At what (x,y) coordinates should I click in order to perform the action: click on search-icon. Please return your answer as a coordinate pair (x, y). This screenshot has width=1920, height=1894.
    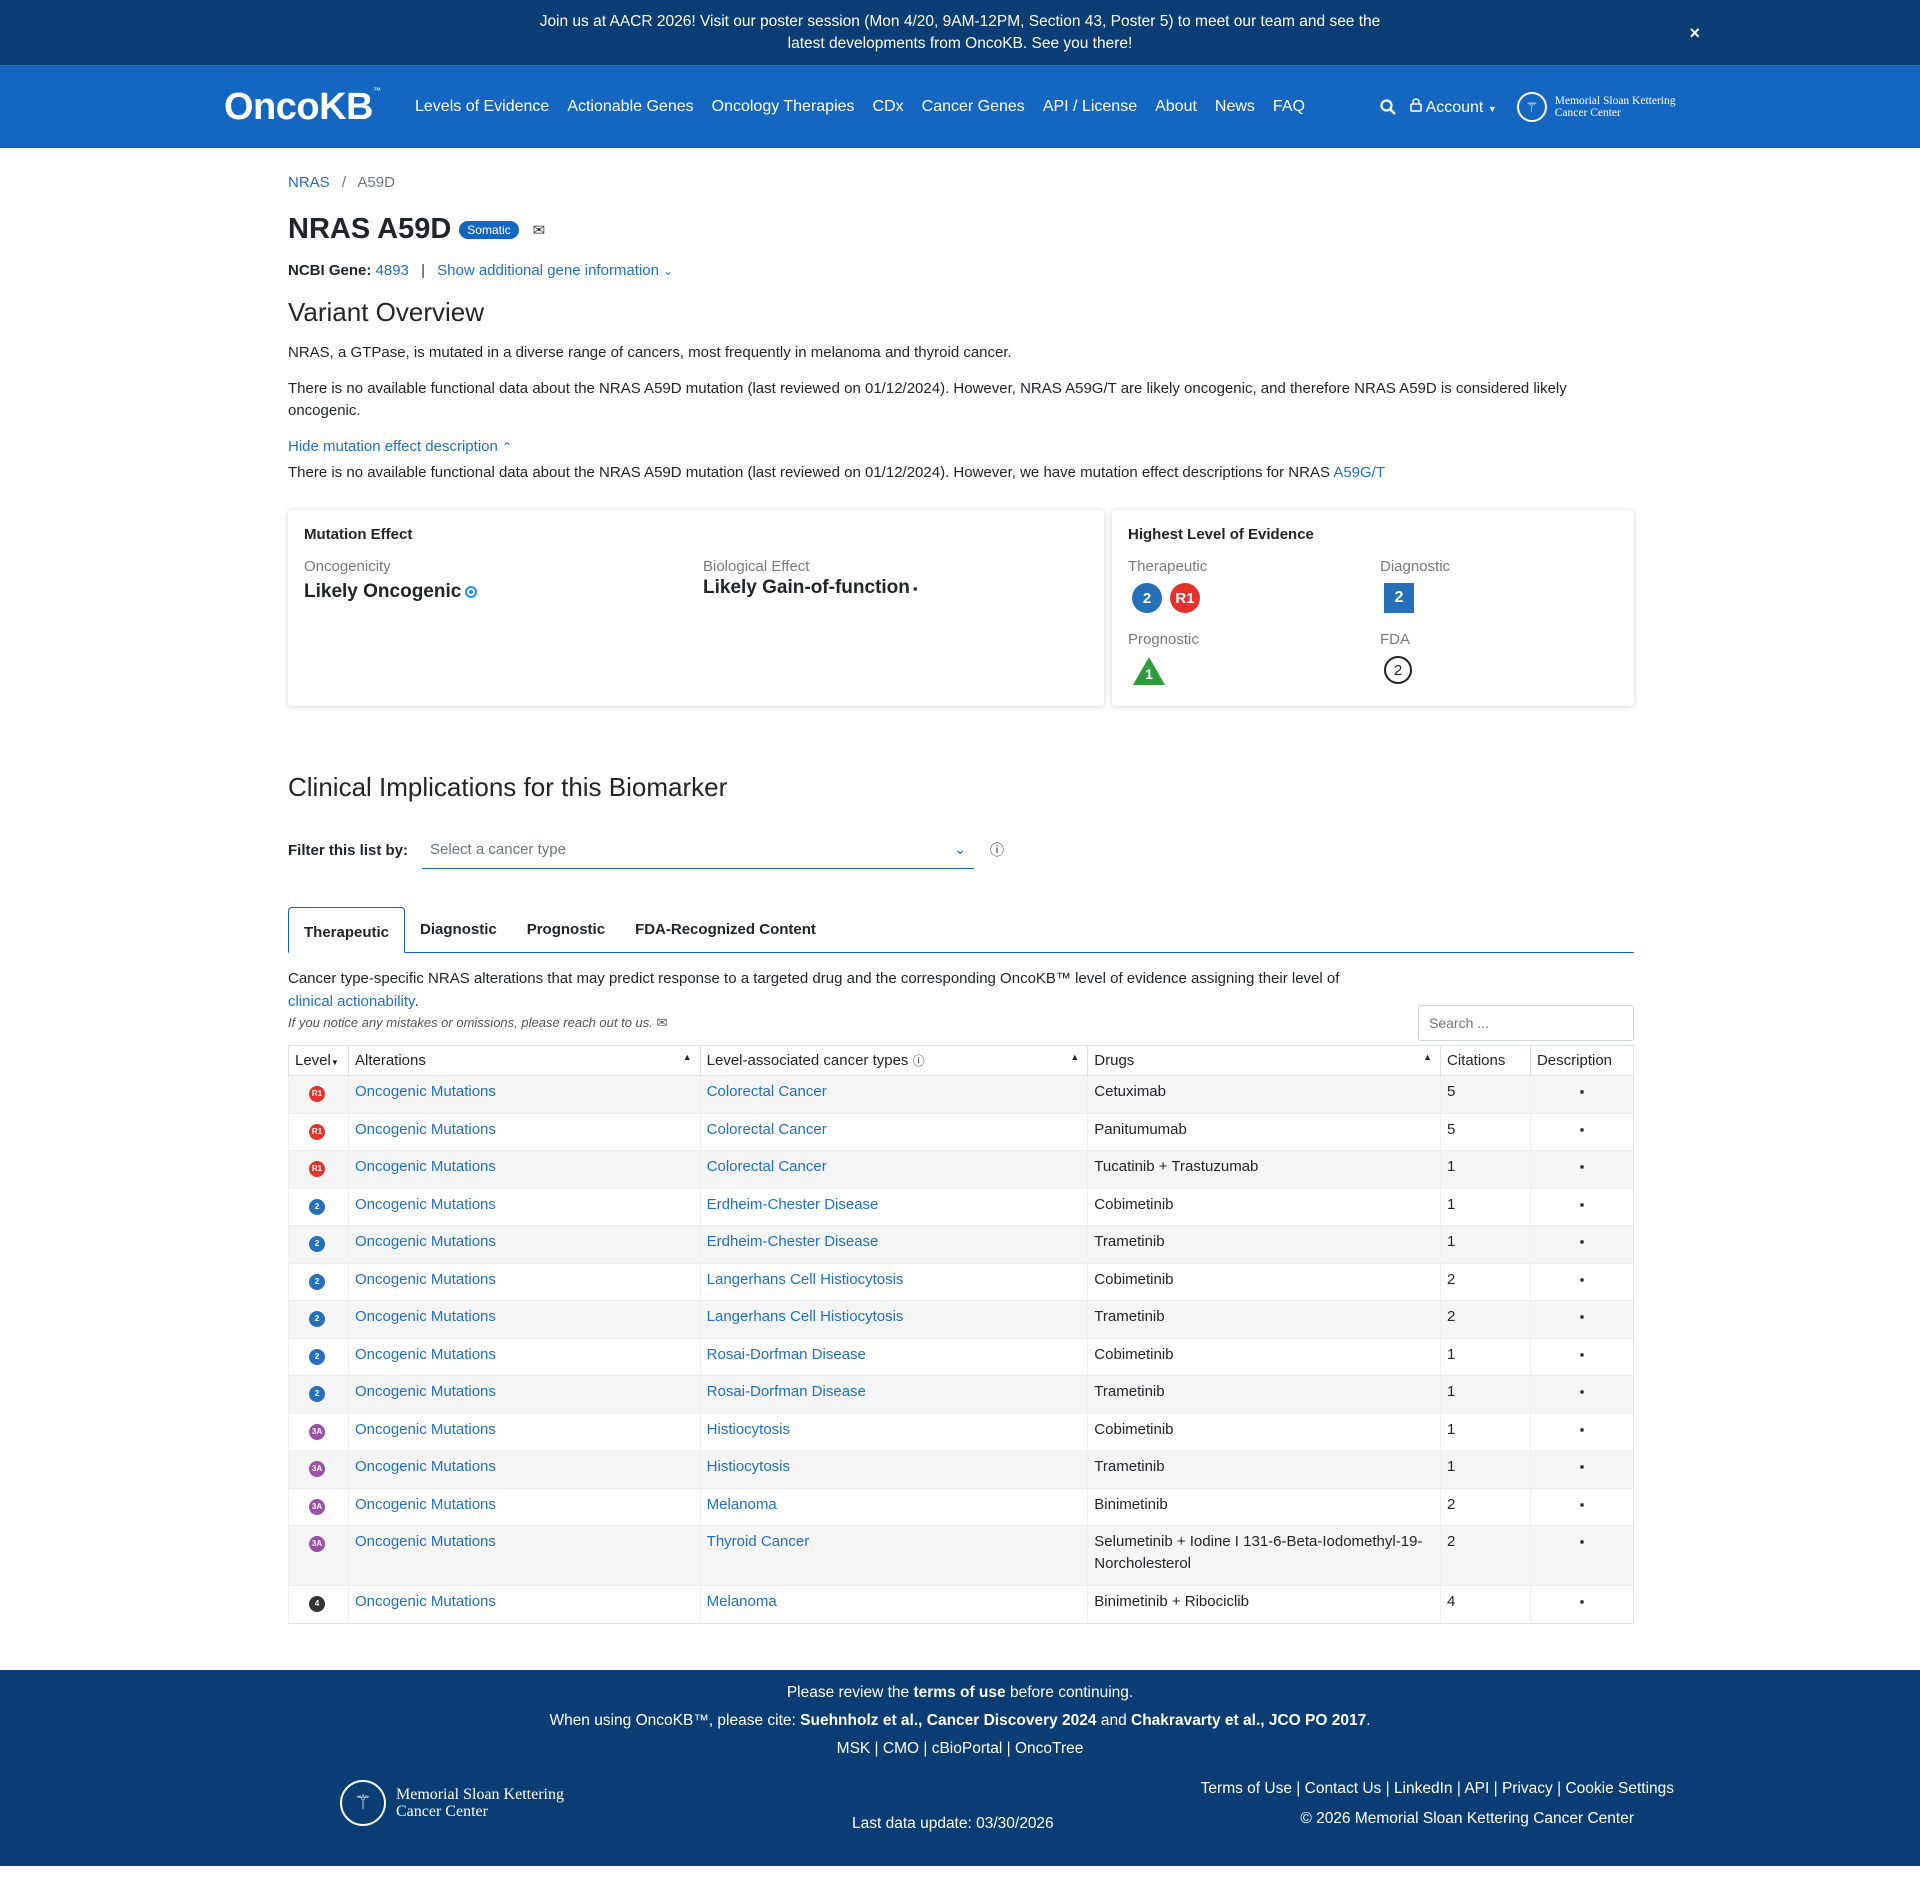
    Looking at the image, I should click on (1388, 107).